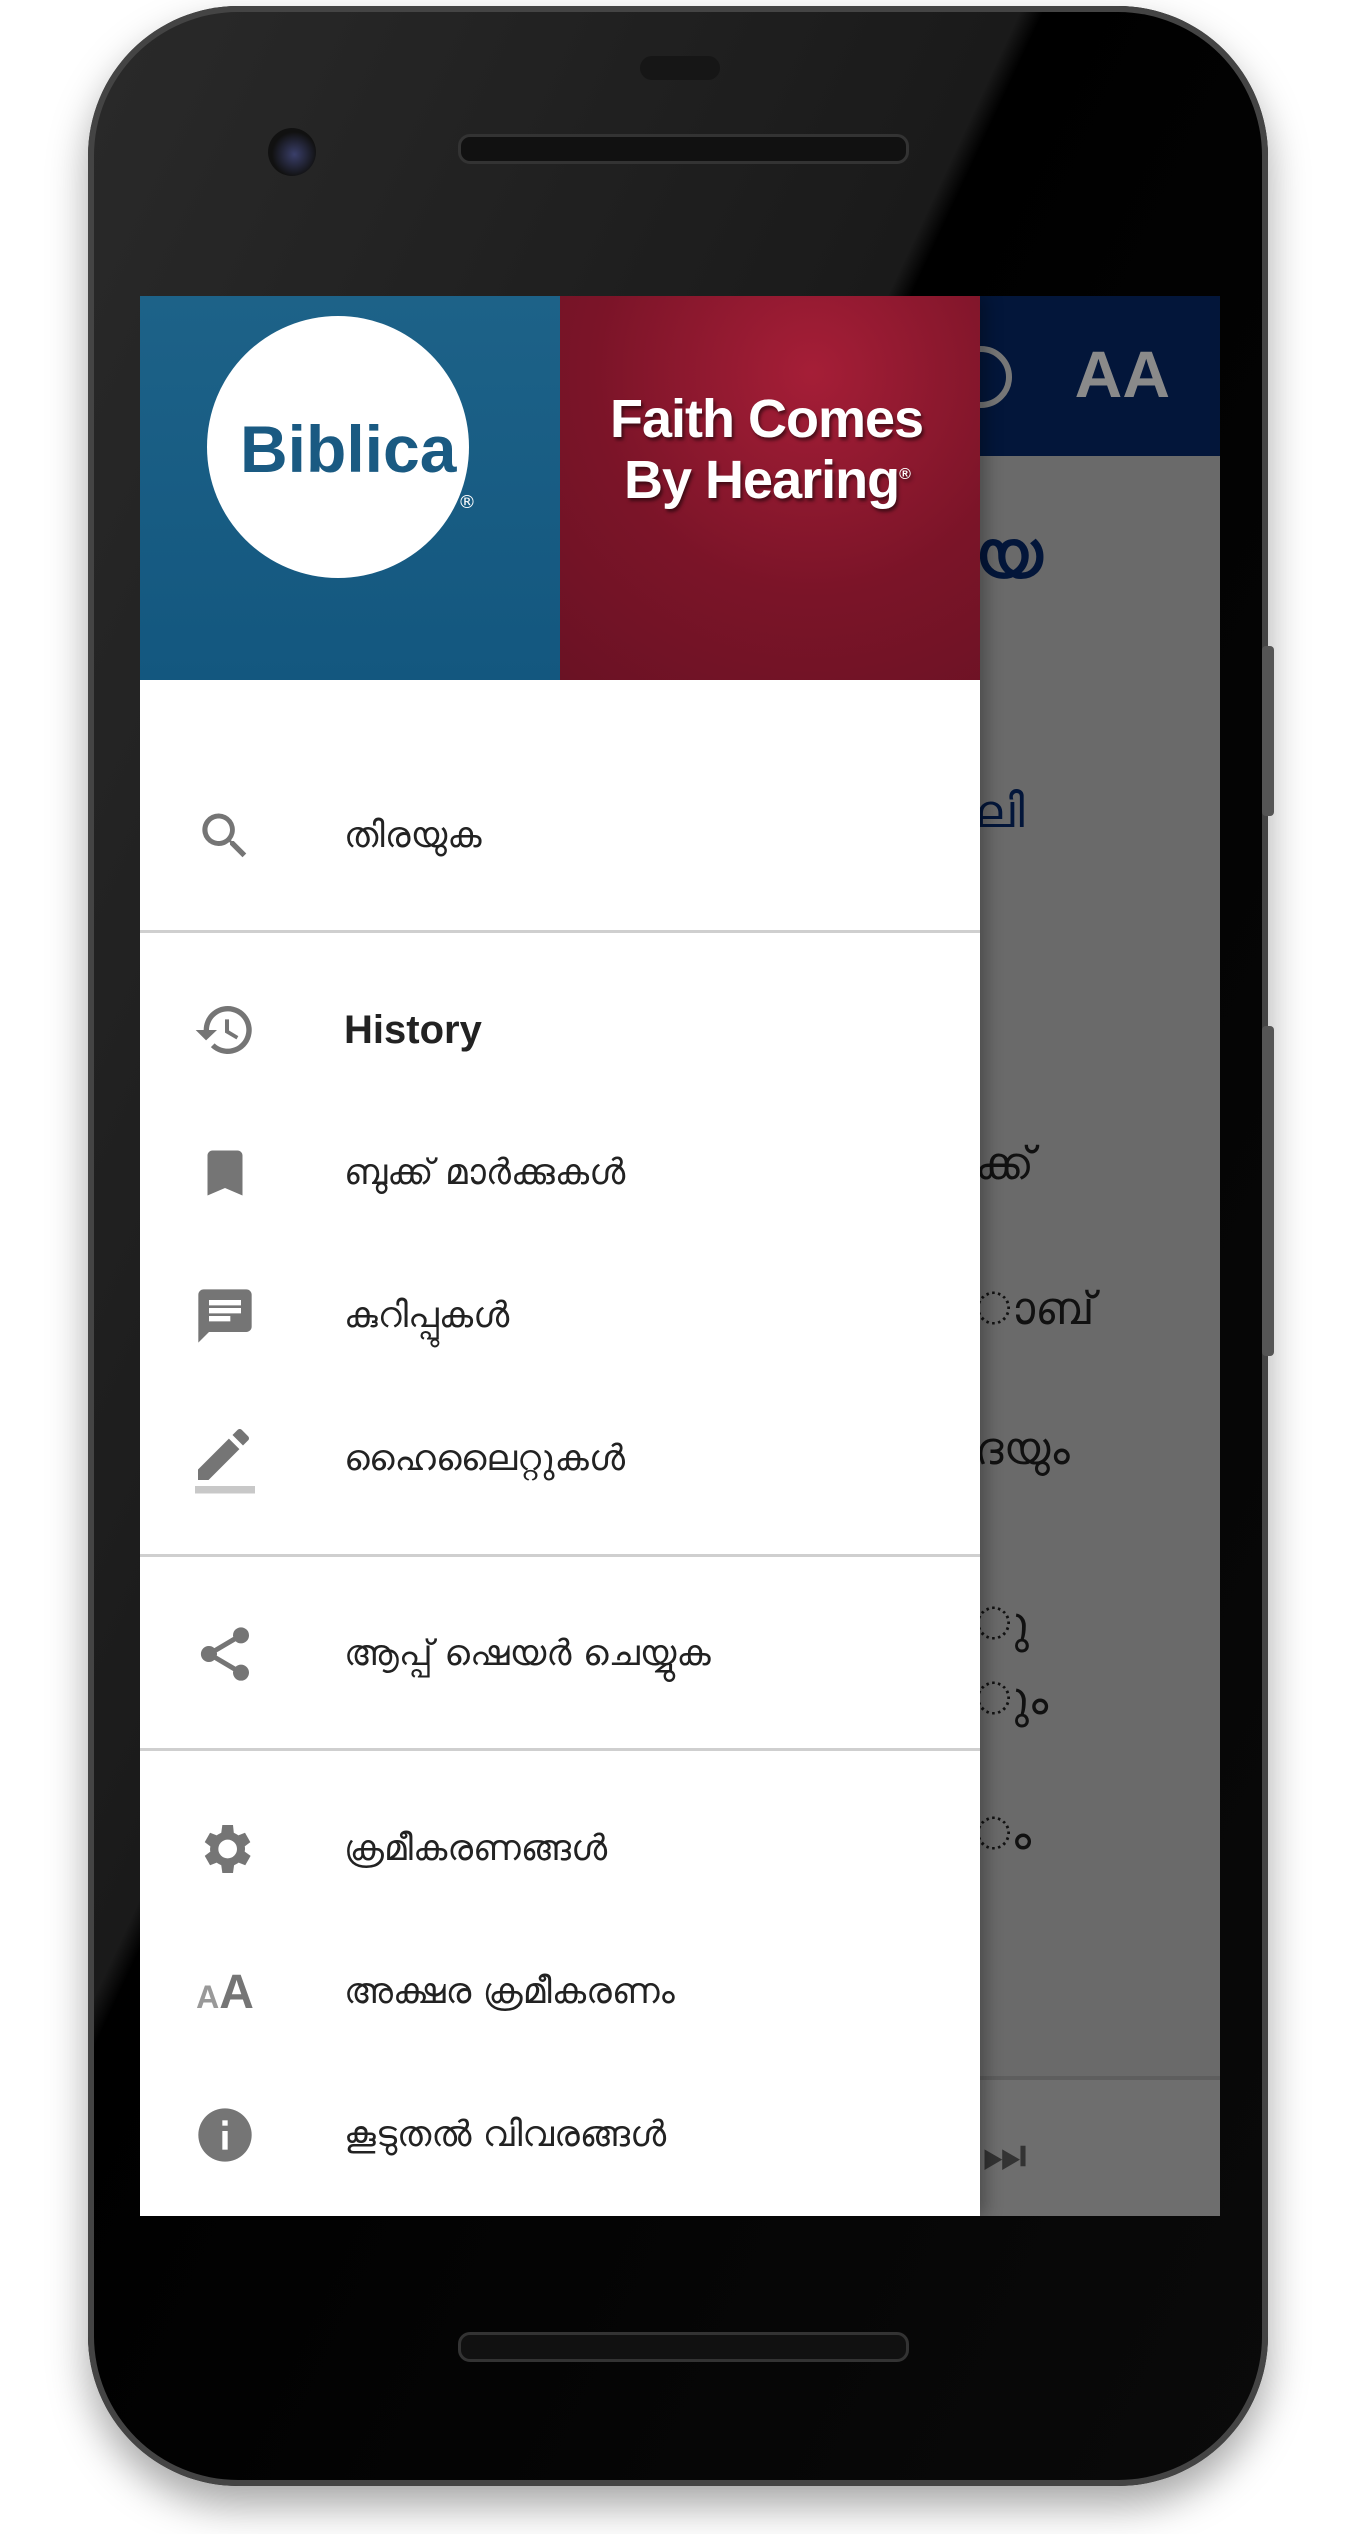 Image resolution: width=1370 pixels, height=2534 pixels. I want to click on menu-item-label: ക്രമീകരണങ്ങൾ, so click(476, 1848).